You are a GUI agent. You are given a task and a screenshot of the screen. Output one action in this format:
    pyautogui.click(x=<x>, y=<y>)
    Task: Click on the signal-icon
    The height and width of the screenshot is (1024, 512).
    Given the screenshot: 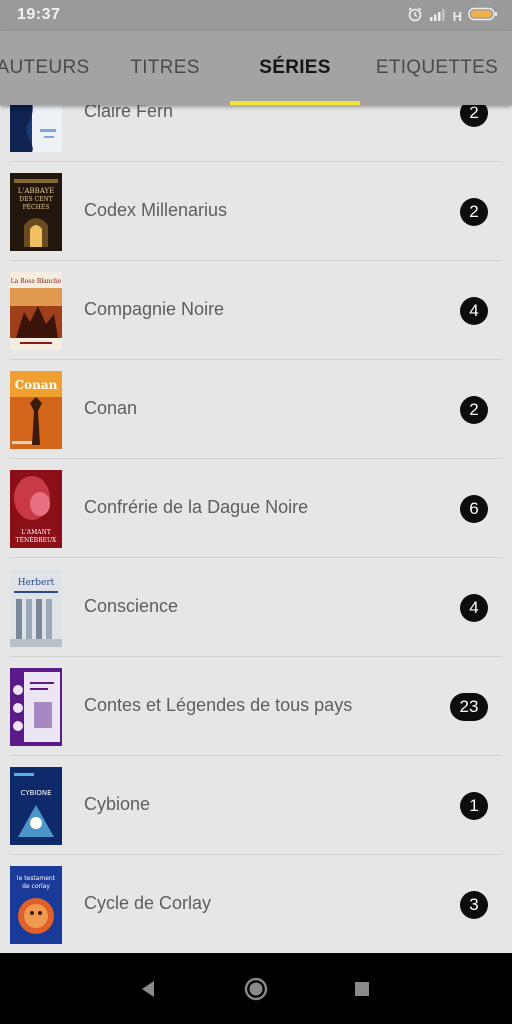 What is the action you would take?
    pyautogui.click(x=438, y=16)
    